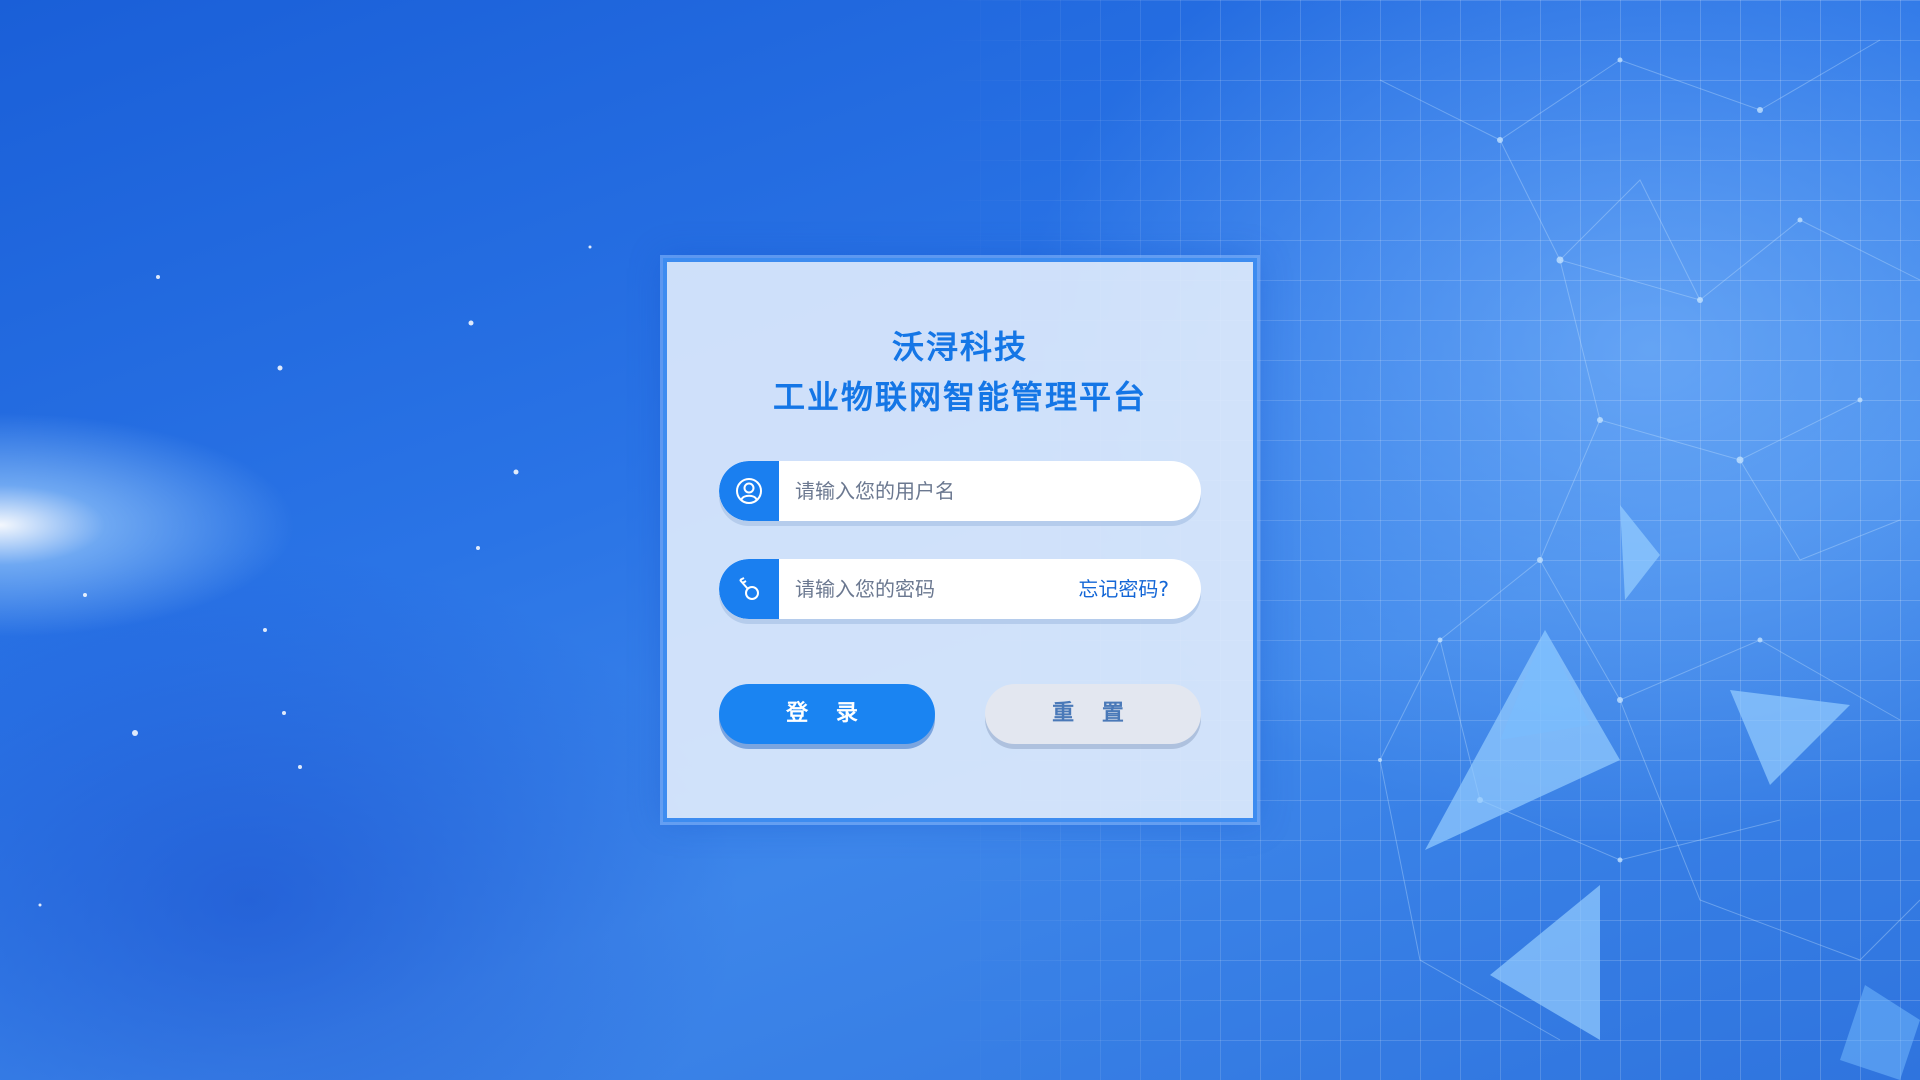 This screenshot has width=1920, height=1080. I want to click on login-button: 登 录, so click(827, 714).